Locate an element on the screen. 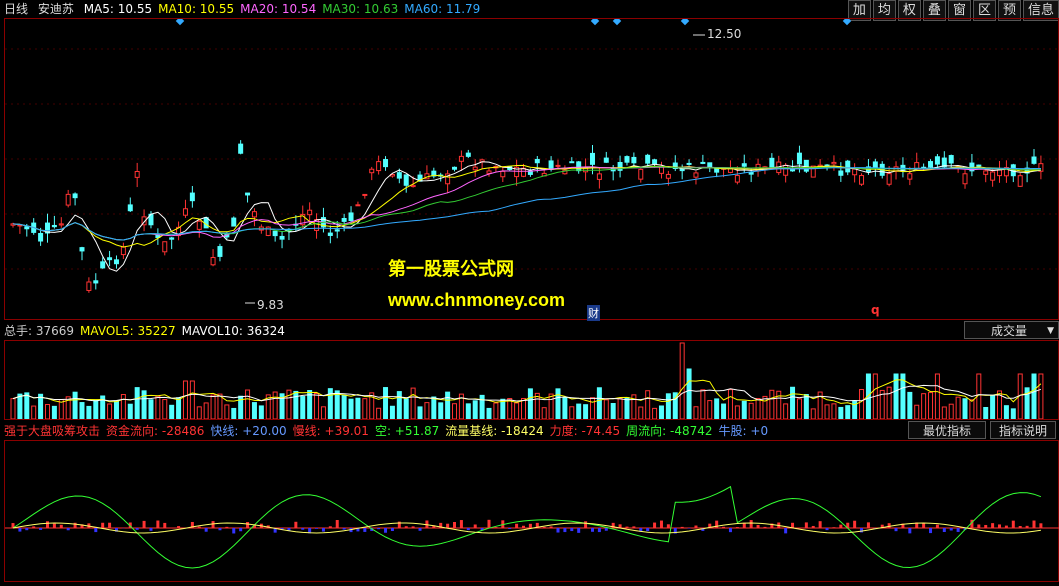 The height and width of the screenshot is (586, 1059). indicator-chart is located at coordinates (532, 527).